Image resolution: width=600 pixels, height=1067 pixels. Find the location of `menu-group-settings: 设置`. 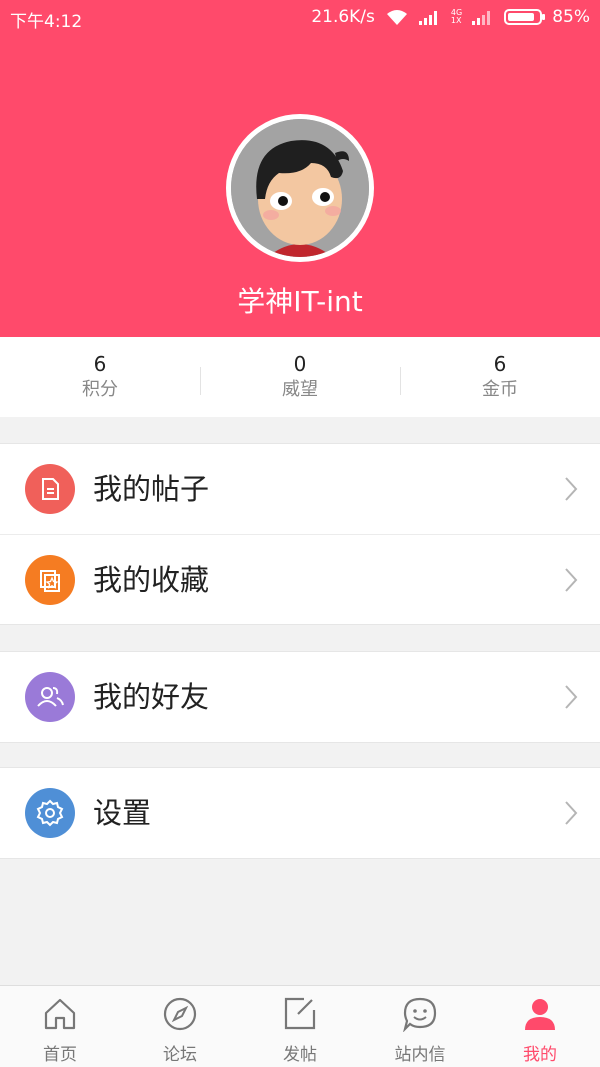

menu-group-settings: 设置 is located at coordinates (300, 813).